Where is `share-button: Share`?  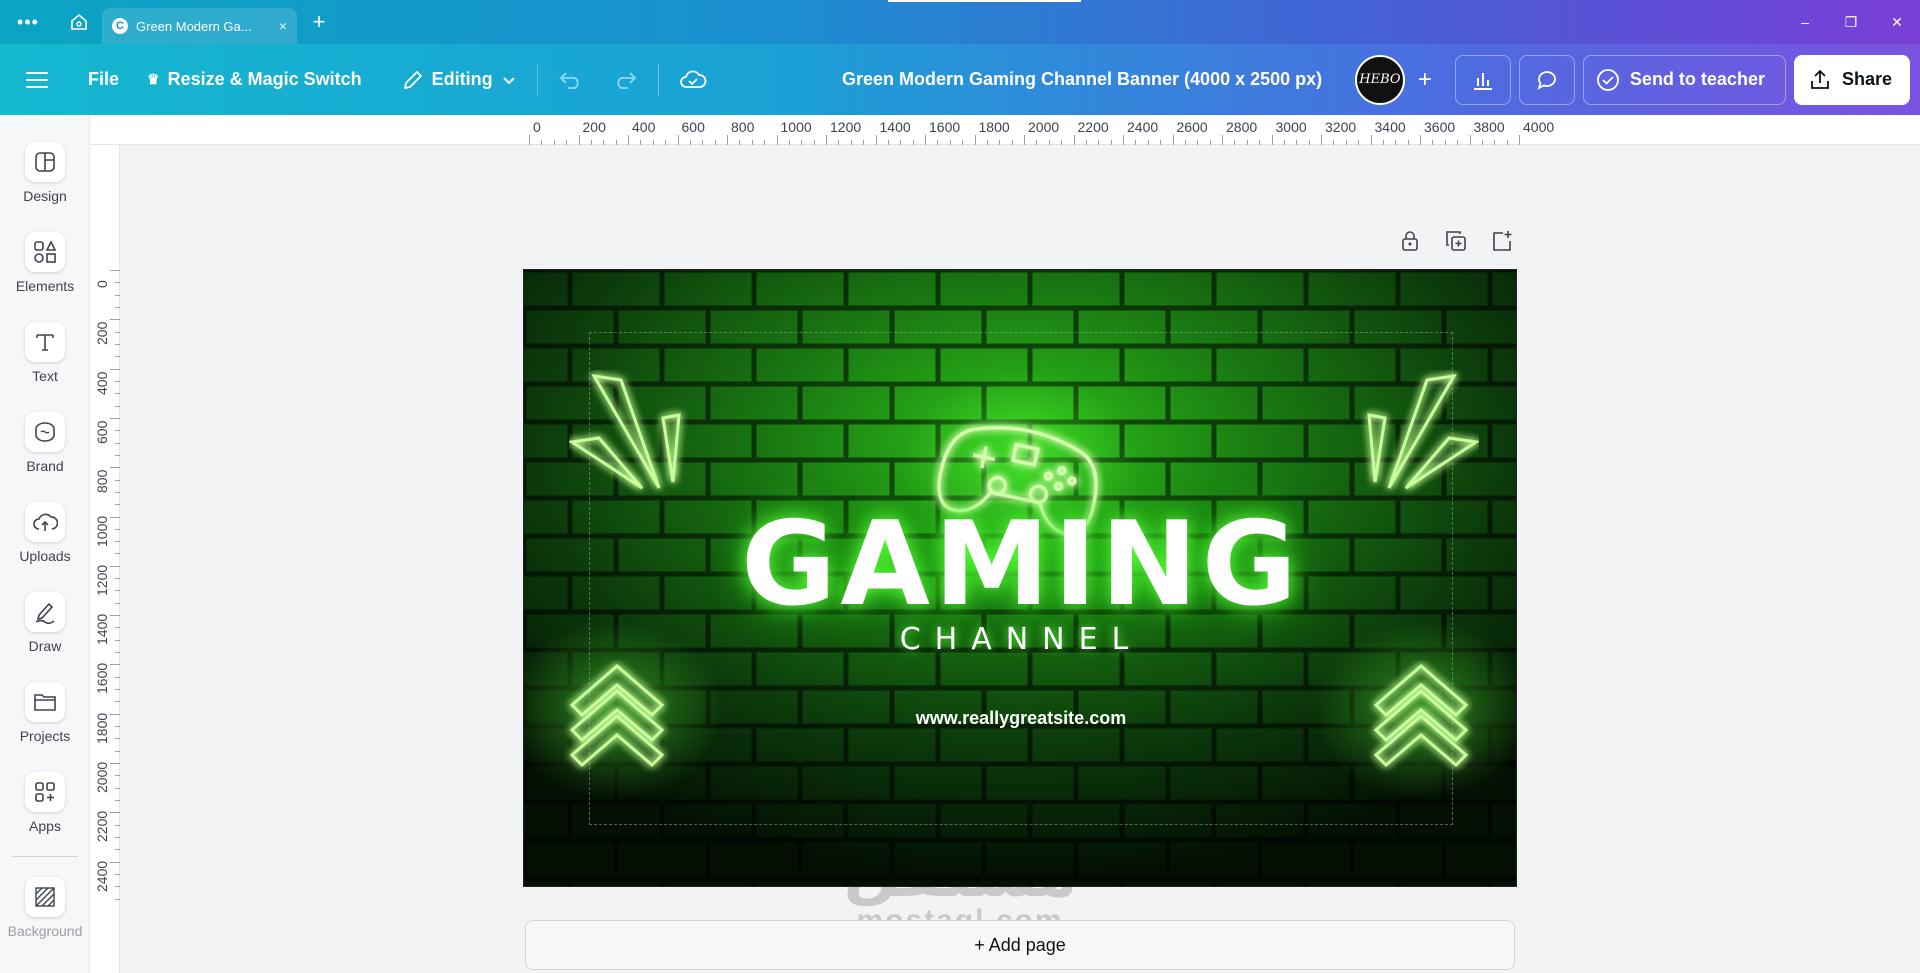
share-button: Share is located at coordinates (1851, 79).